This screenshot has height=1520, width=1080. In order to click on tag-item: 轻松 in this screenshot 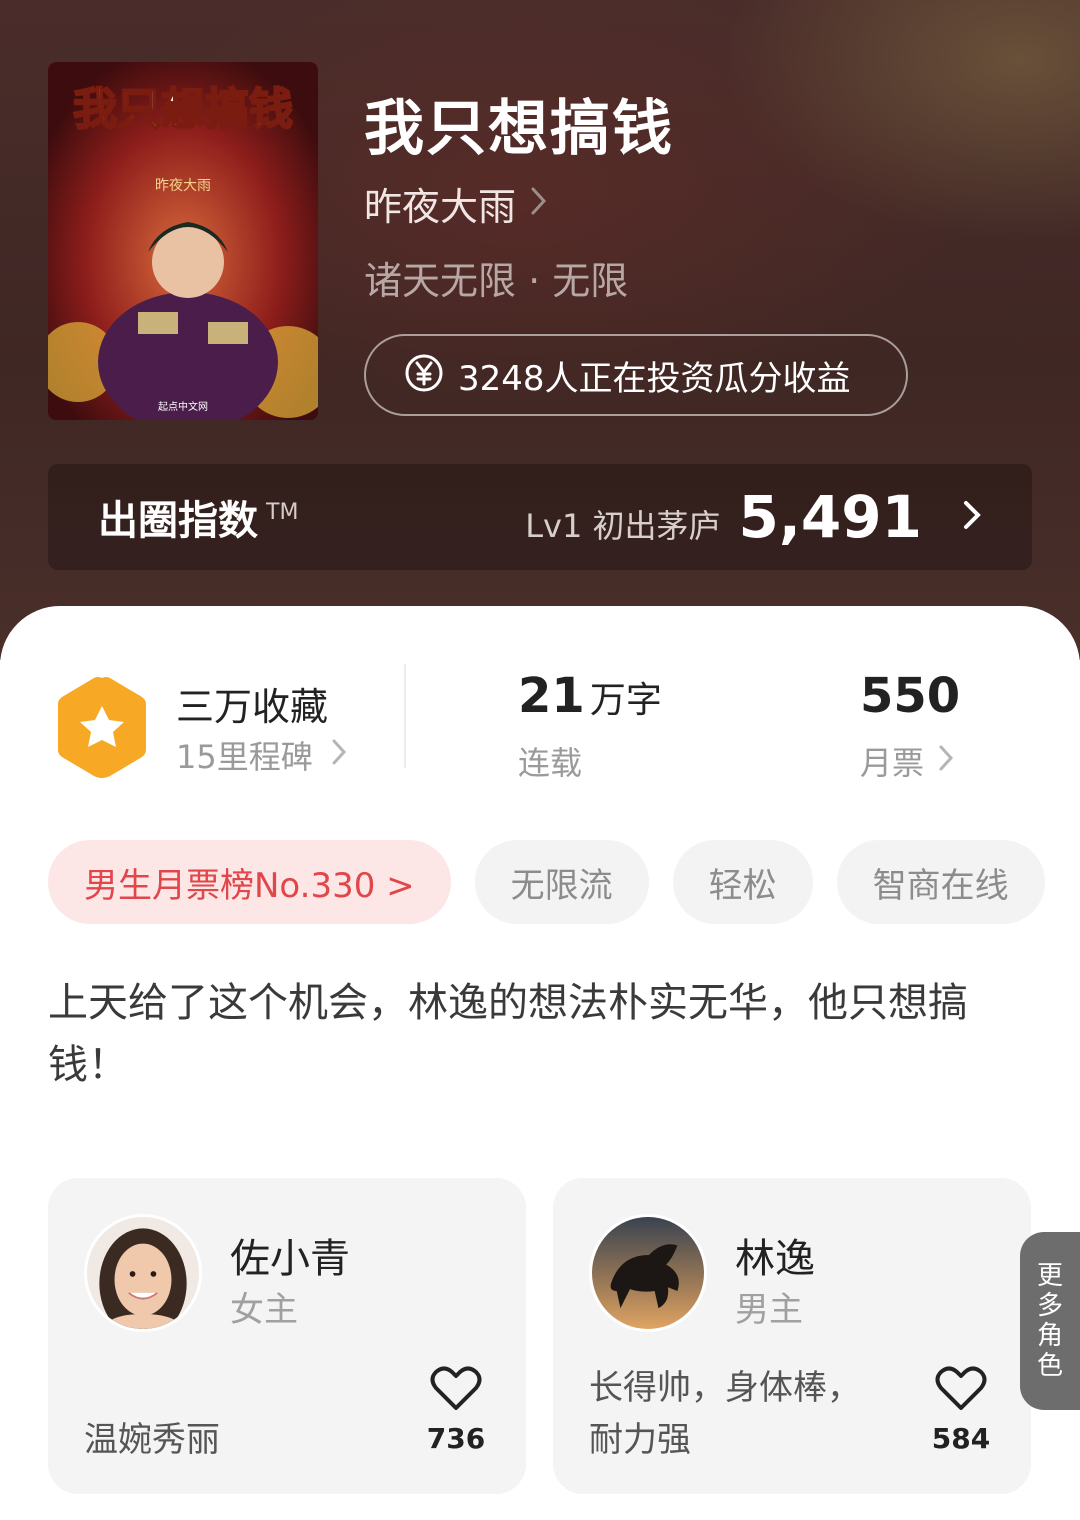, I will do `click(742, 882)`.